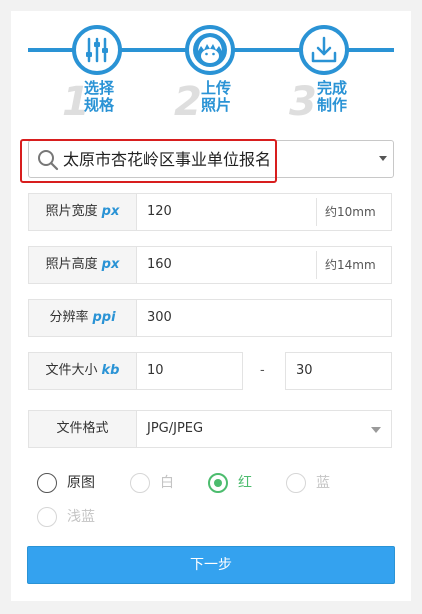  What do you see at coordinates (264, 318) in the screenshot?
I see `dpi-input: 300` at bounding box center [264, 318].